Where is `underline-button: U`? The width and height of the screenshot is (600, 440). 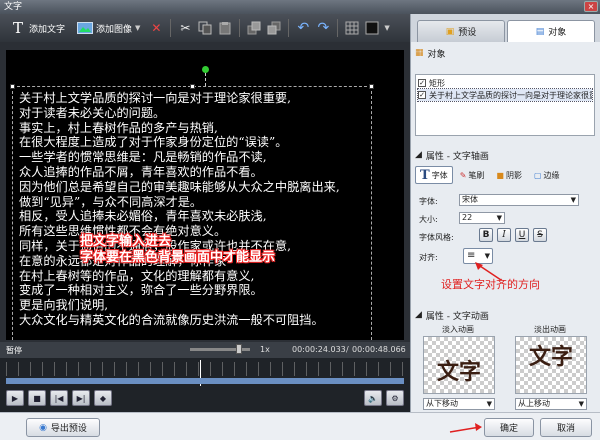 underline-button: U is located at coordinates (522, 235).